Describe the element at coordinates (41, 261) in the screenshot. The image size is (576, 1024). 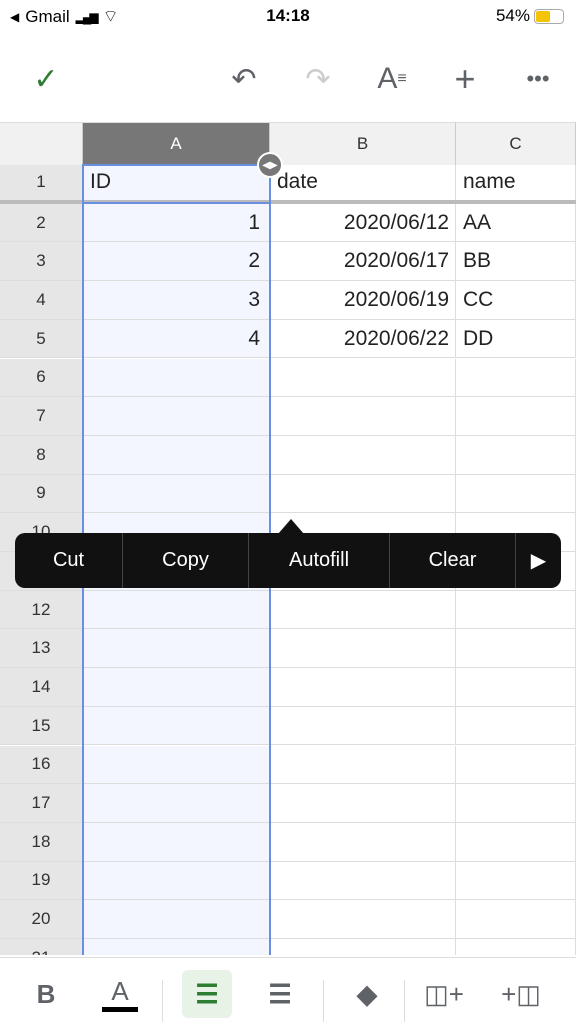
I see `row-header: 3` at that location.